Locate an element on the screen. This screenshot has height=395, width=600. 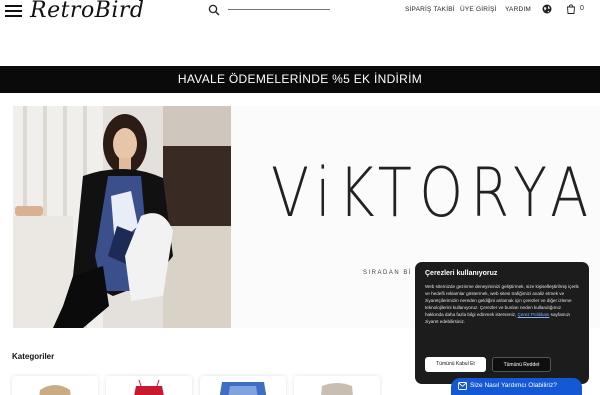
reject-all-button: Tümünü Reddet is located at coordinates (521, 364).